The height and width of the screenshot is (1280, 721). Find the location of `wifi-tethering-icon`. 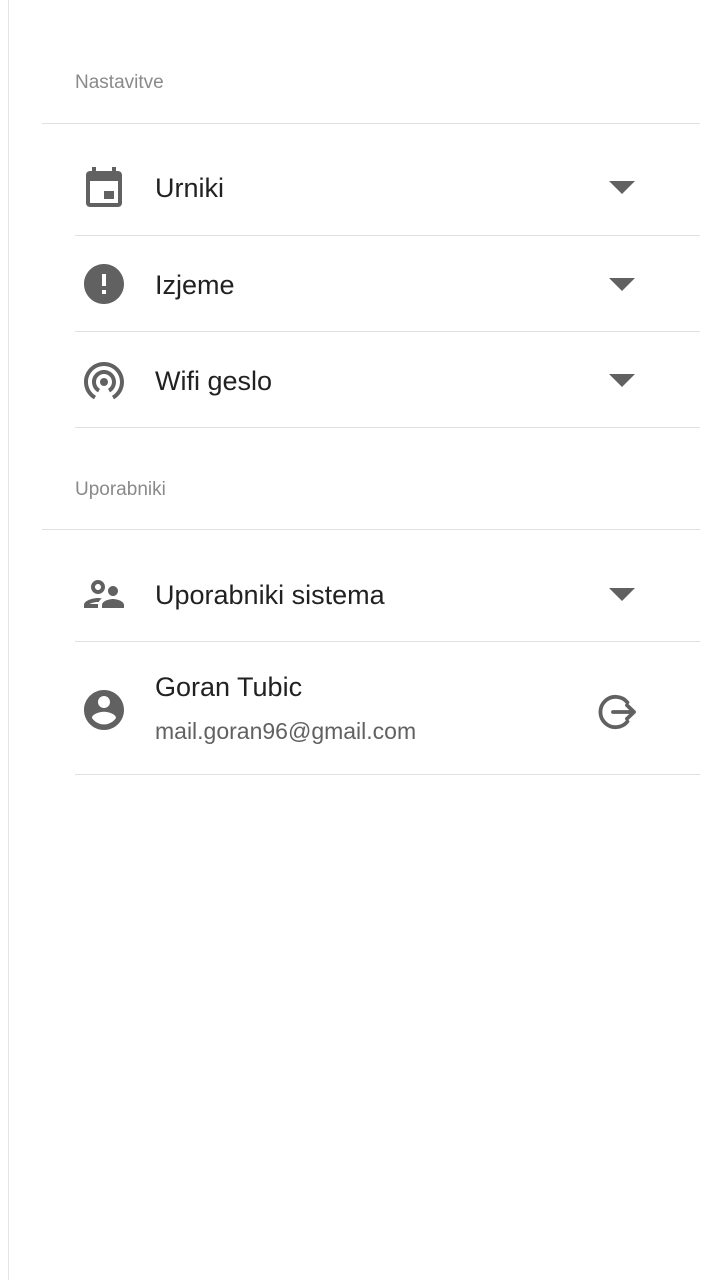

wifi-tethering-icon is located at coordinates (104, 380).